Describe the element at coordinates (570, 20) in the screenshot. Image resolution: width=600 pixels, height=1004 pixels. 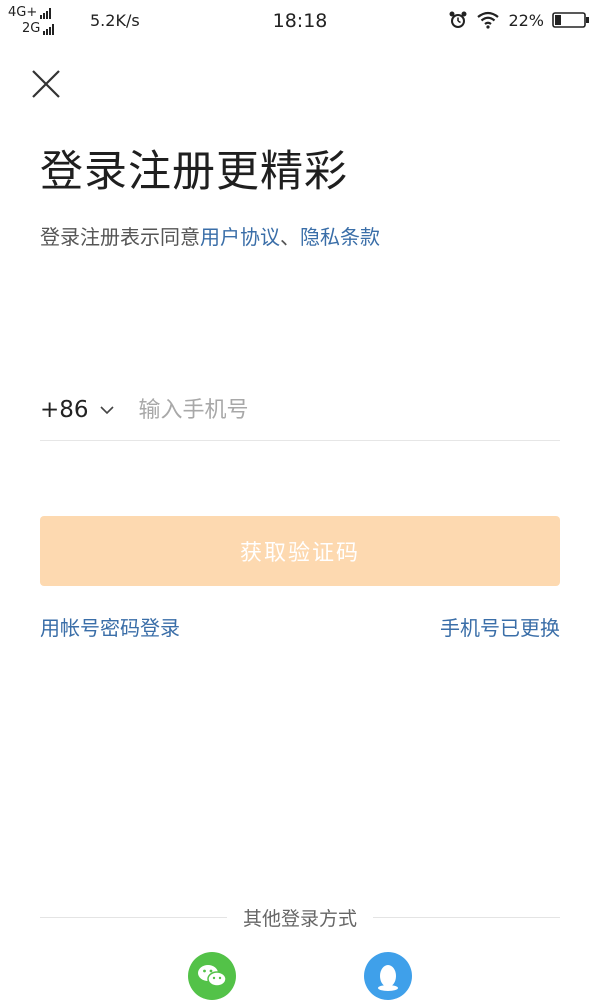
I see `battery-icon` at that location.